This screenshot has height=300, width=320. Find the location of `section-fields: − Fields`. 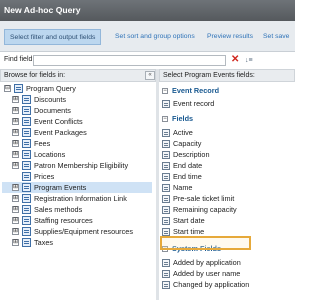

section-fields: − Fields is located at coordinates (227, 119).